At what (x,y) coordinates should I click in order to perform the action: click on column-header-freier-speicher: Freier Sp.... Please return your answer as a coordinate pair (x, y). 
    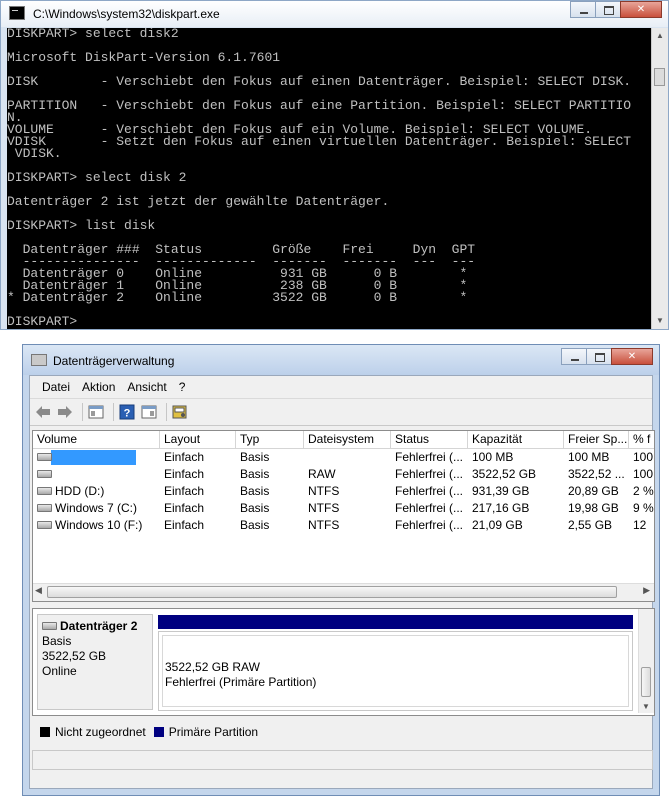
    Looking at the image, I should click on (596, 439).